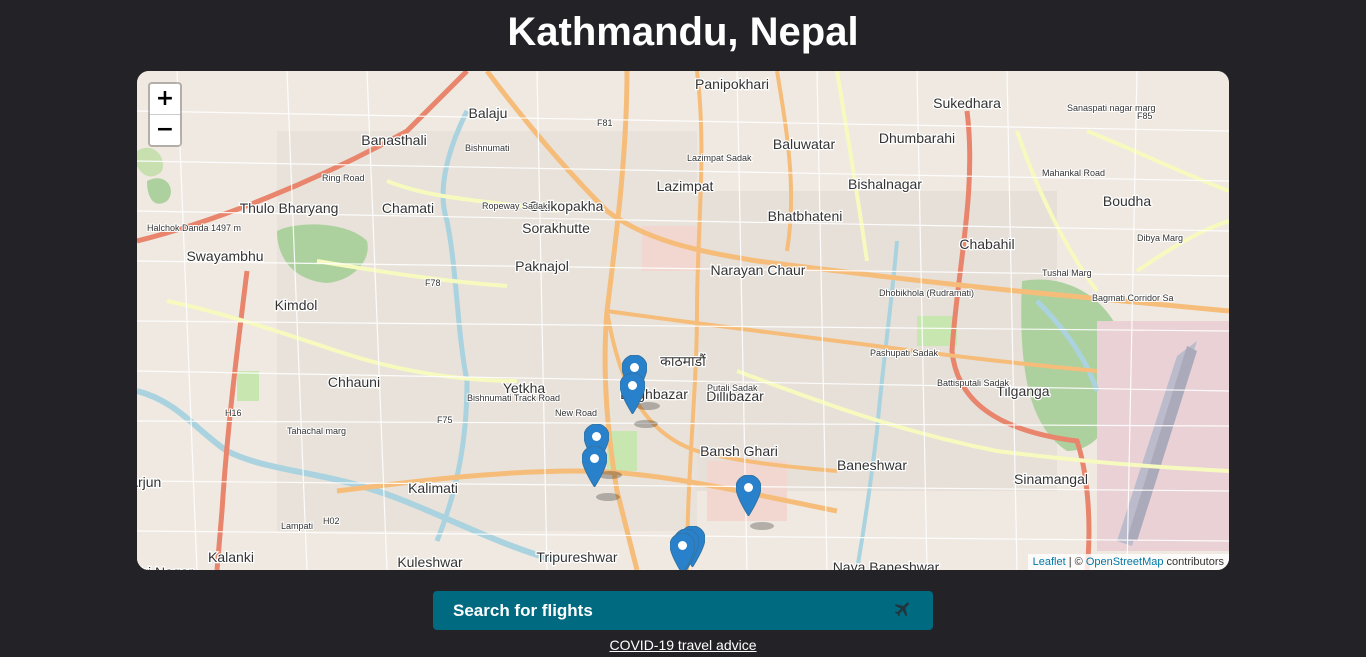 Image resolution: width=1366 pixels, height=657 pixels. I want to click on covid-travel-advice-link: COVID-19 travel advice, so click(682, 645).